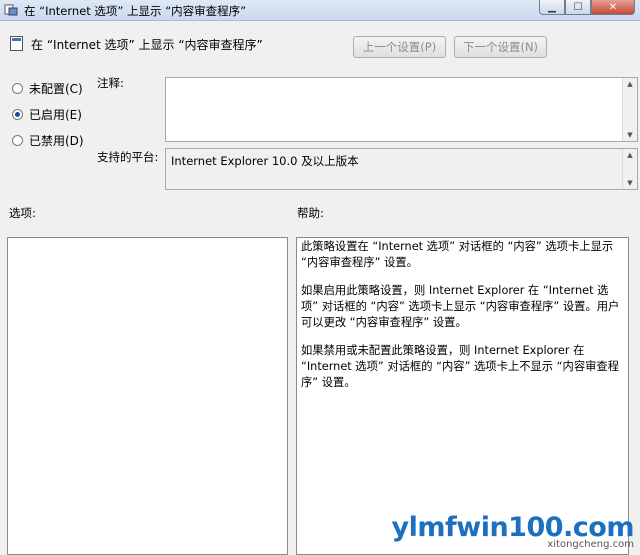  Describe the element at coordinates (401, 109) in the screenshot. I see `comment-textarea: ▲ ▼` at that location.